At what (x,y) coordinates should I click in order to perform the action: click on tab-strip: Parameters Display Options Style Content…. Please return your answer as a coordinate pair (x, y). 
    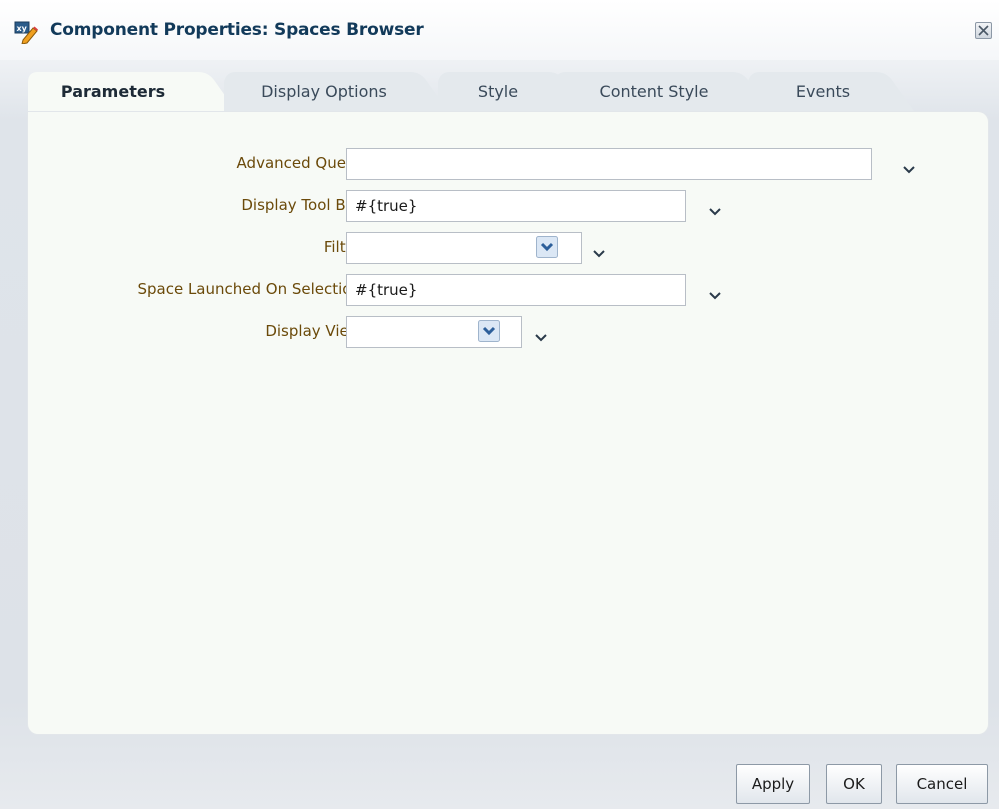
    Looking at the image, I should click on (508, 92).